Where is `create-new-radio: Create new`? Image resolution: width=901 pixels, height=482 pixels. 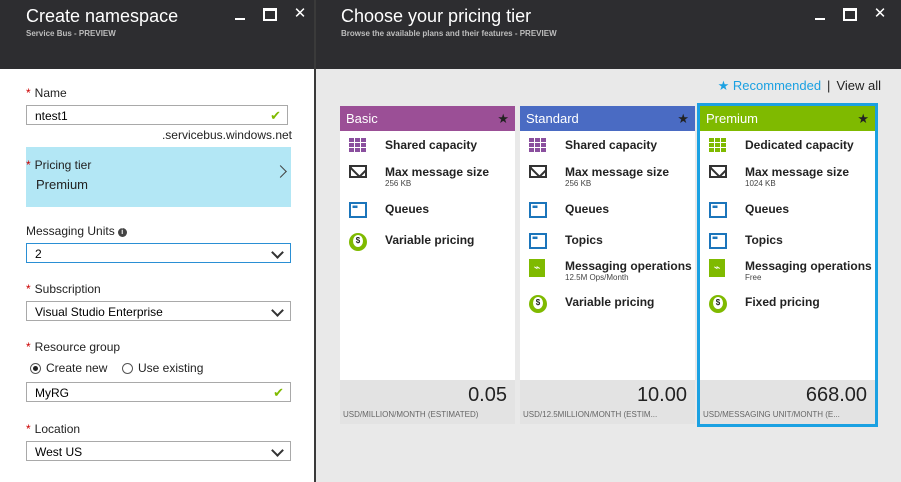
create-new-radio: Create new is located at coordinates (68, 368).